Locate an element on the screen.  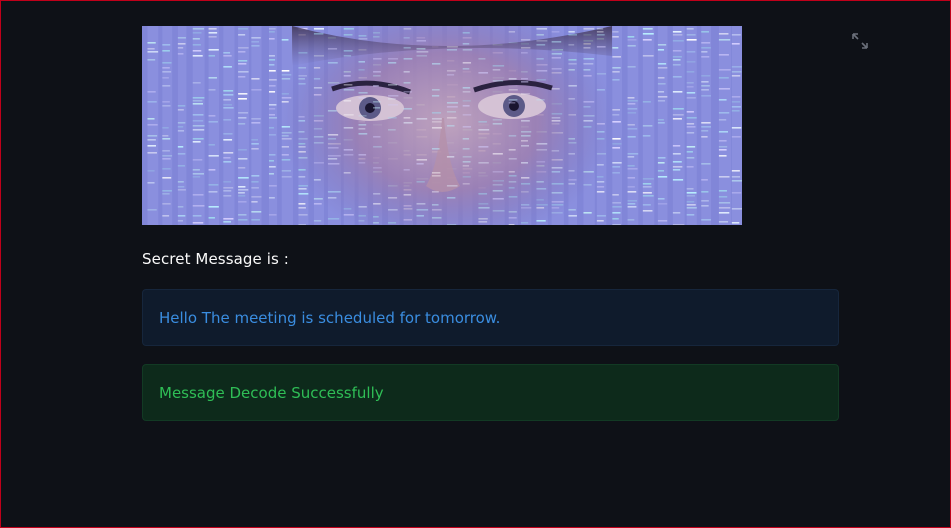
decode-success-text: Message Decode Successfully is located at coordinates (271, 392).